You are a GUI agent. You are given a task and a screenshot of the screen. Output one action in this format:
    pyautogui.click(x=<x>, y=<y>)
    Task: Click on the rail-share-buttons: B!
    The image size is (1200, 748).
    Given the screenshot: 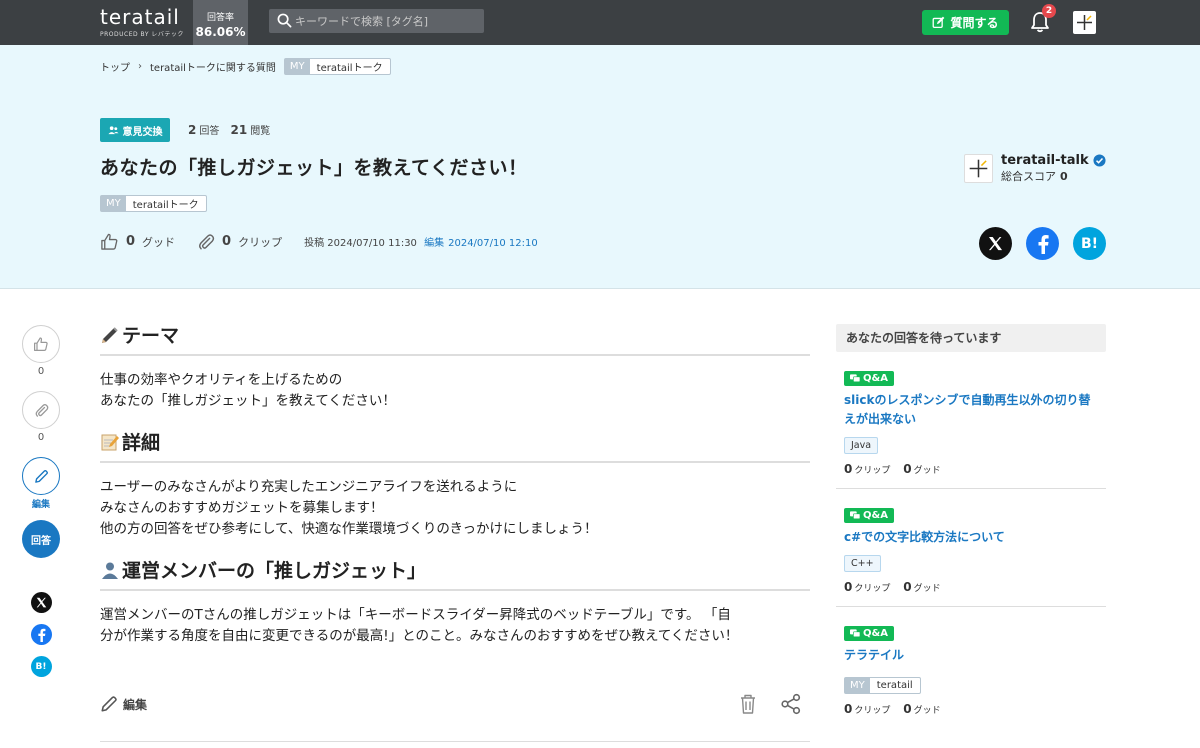 What is the action you would take?
    pyautogui.click(x=41, y=634)
    